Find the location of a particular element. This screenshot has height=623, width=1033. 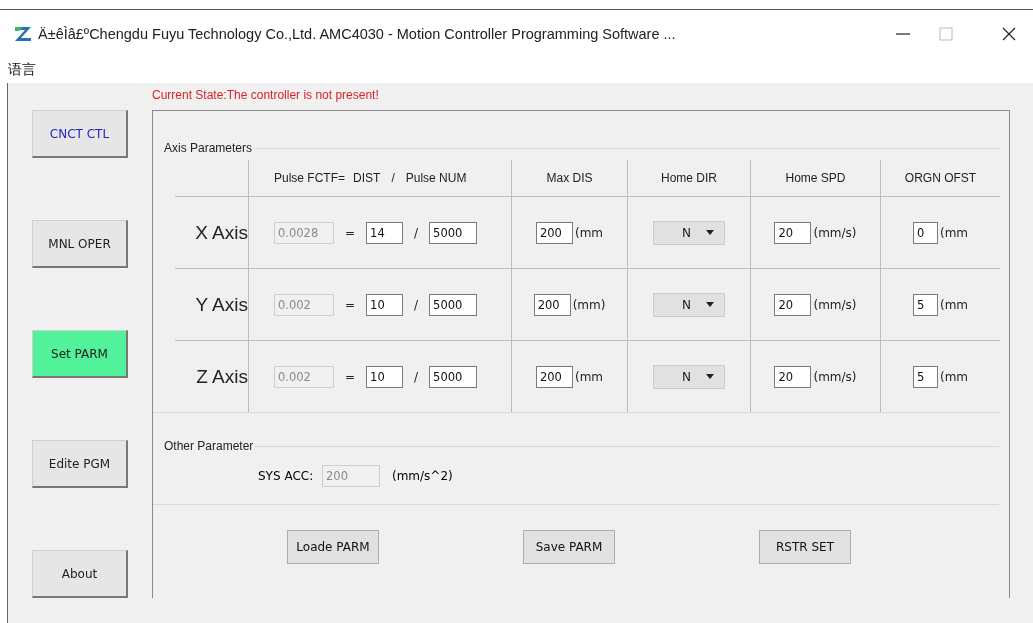

unit-label: (mm/s^2) is located at coordinates (422, 476).